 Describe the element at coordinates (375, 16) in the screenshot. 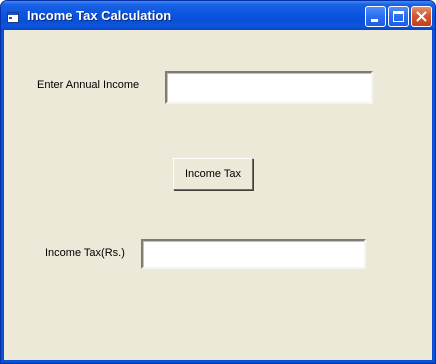

I see `minimize-button` at that location.